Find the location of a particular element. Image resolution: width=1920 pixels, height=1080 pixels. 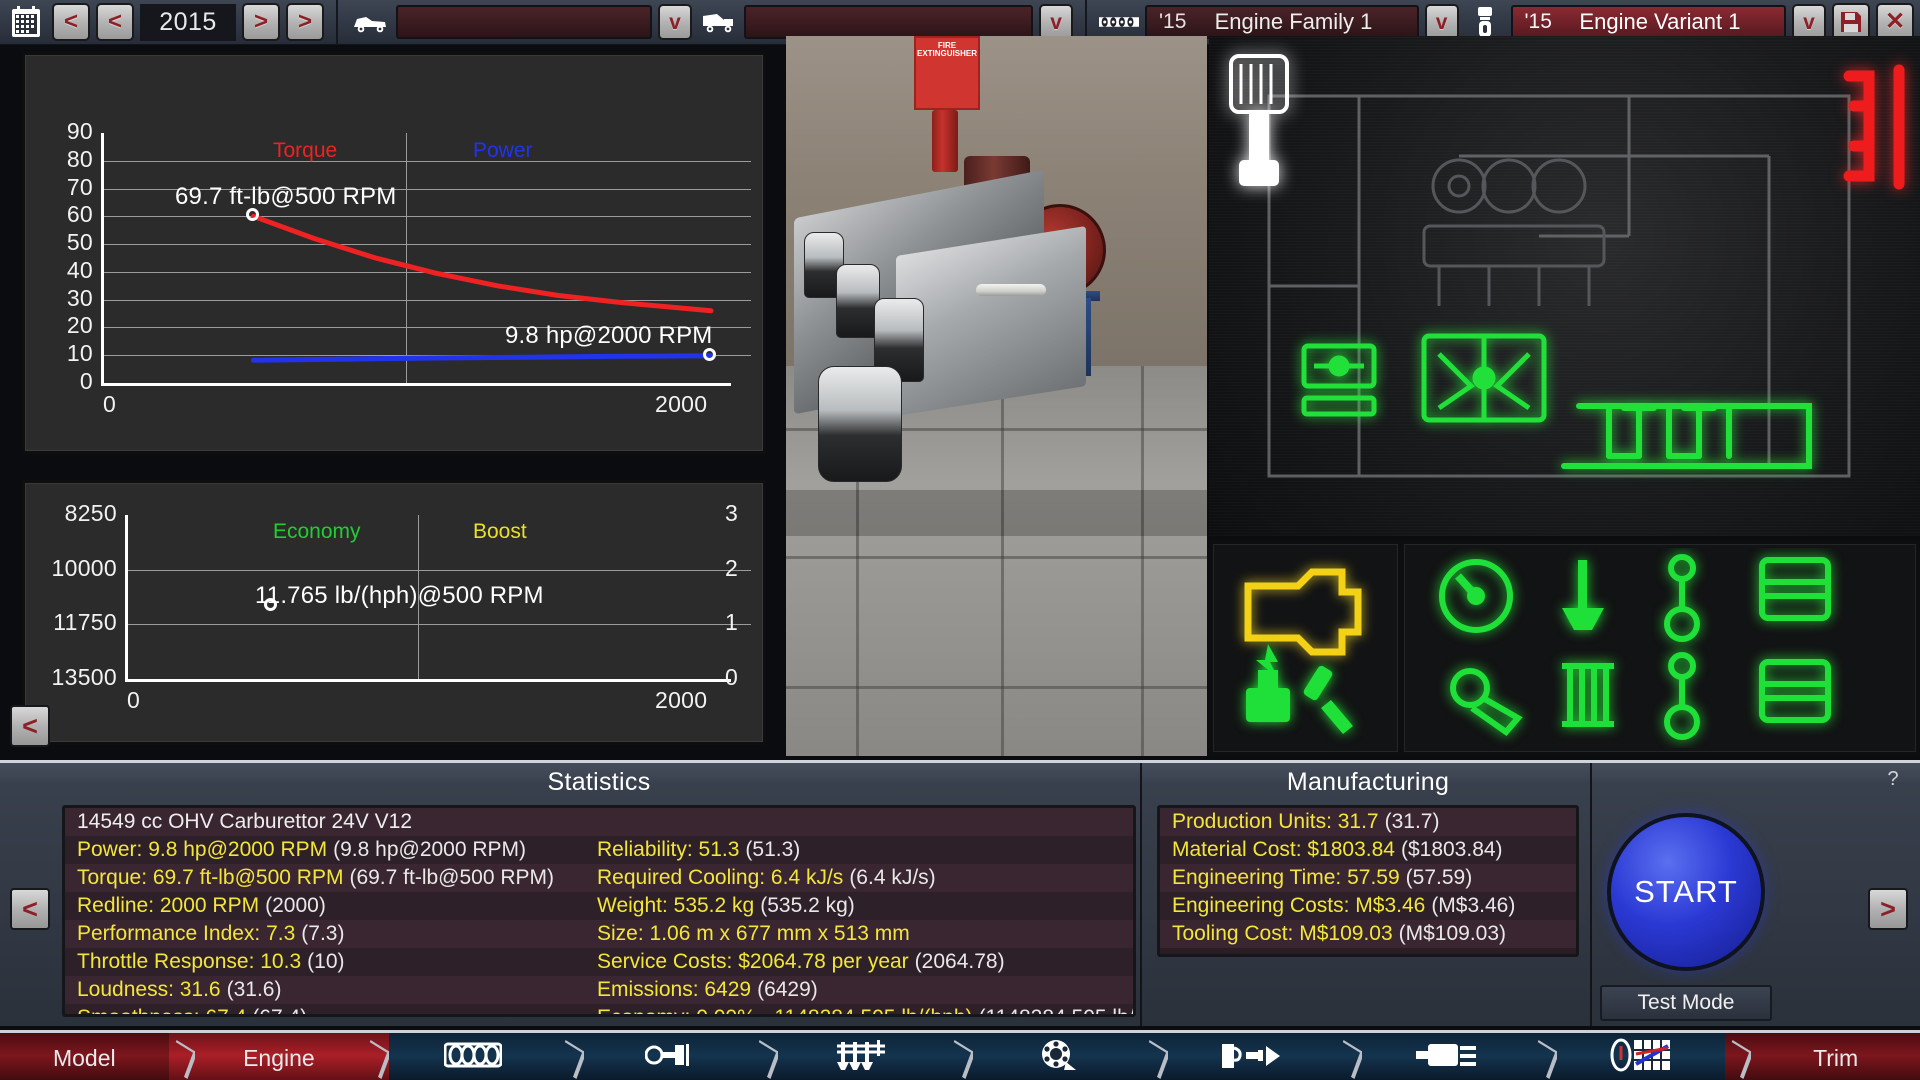

stat-paren: (1148284.505 lb/(hph)) is located at coordinates (1056, 1010).